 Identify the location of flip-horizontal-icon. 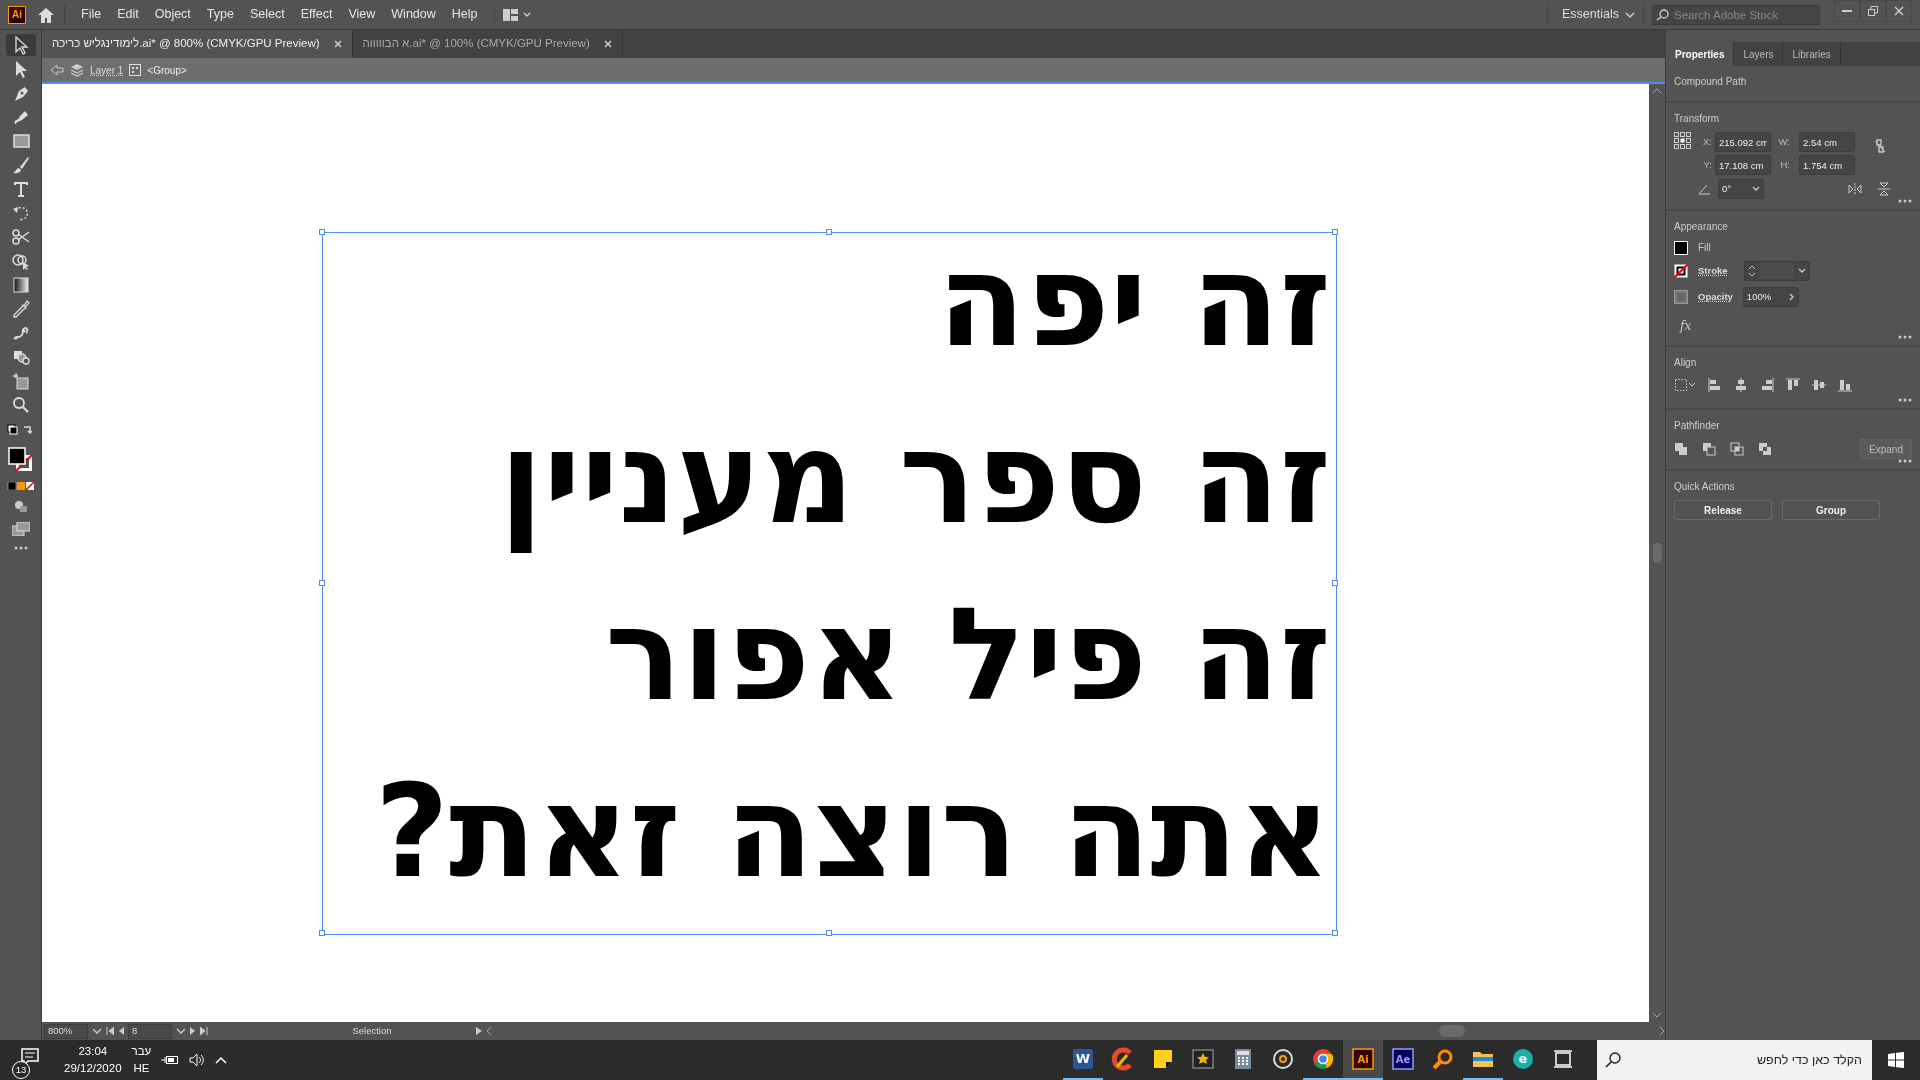
(1855, 189).